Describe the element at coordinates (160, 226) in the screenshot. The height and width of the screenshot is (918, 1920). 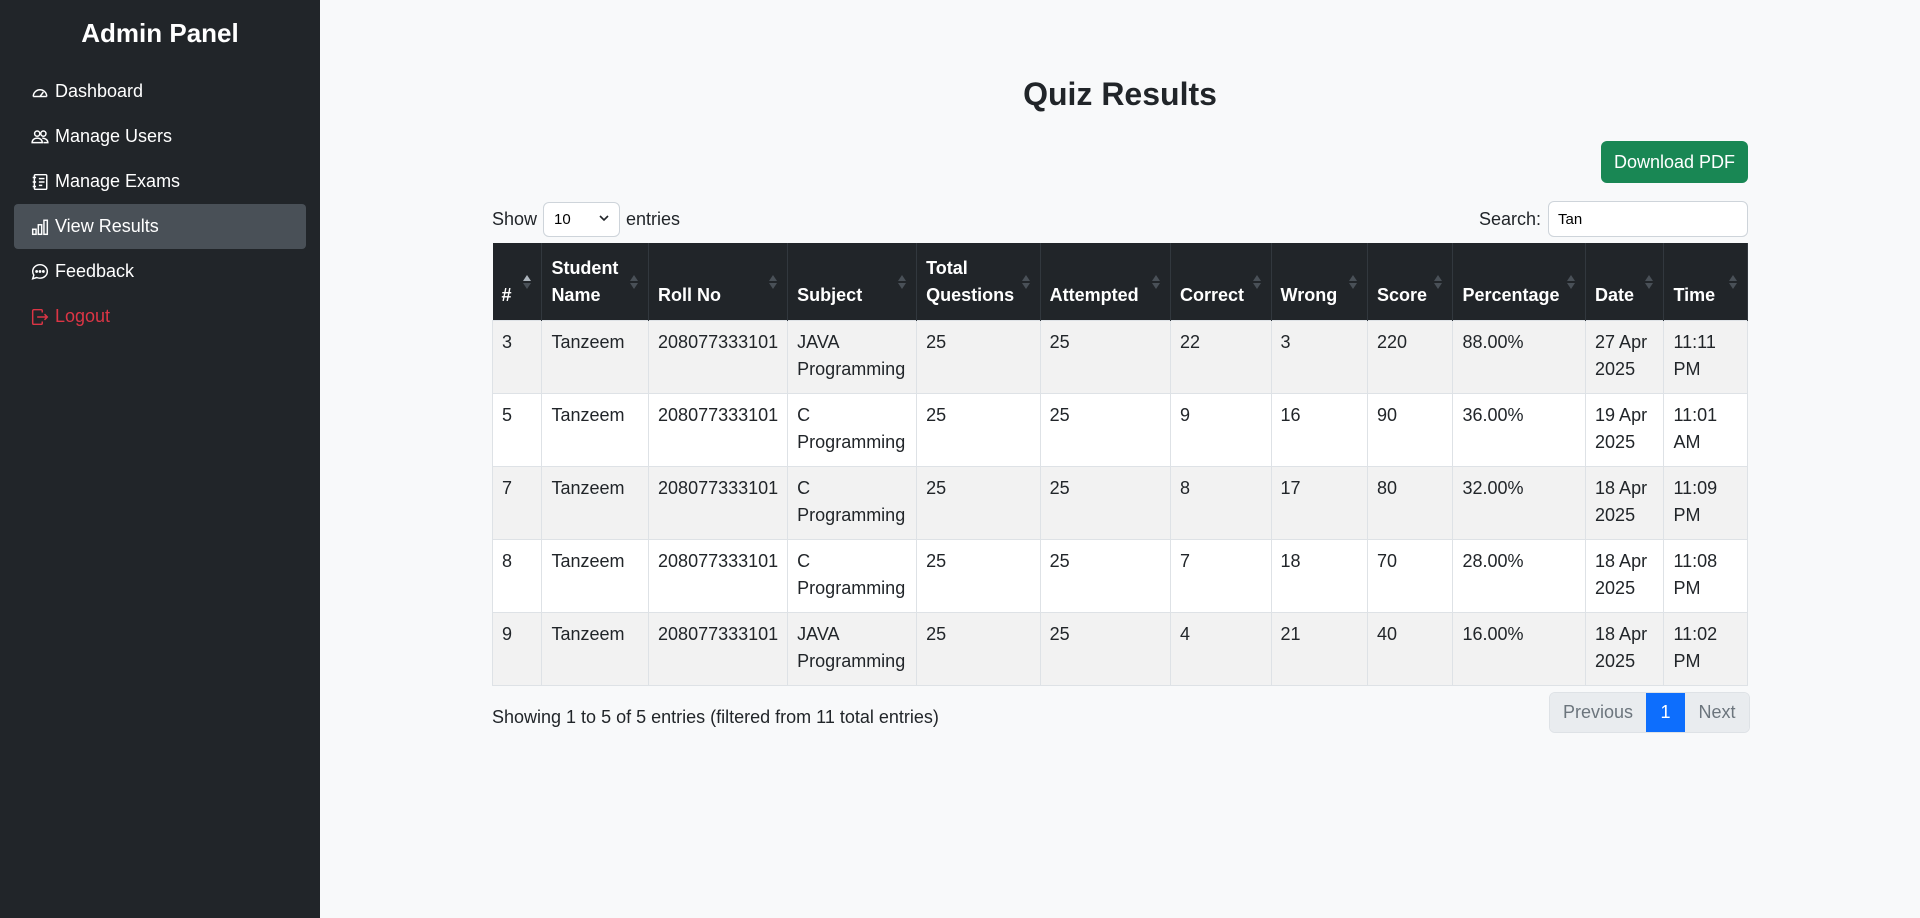
I see `sidebar-item-view-results: View Results` at that location.